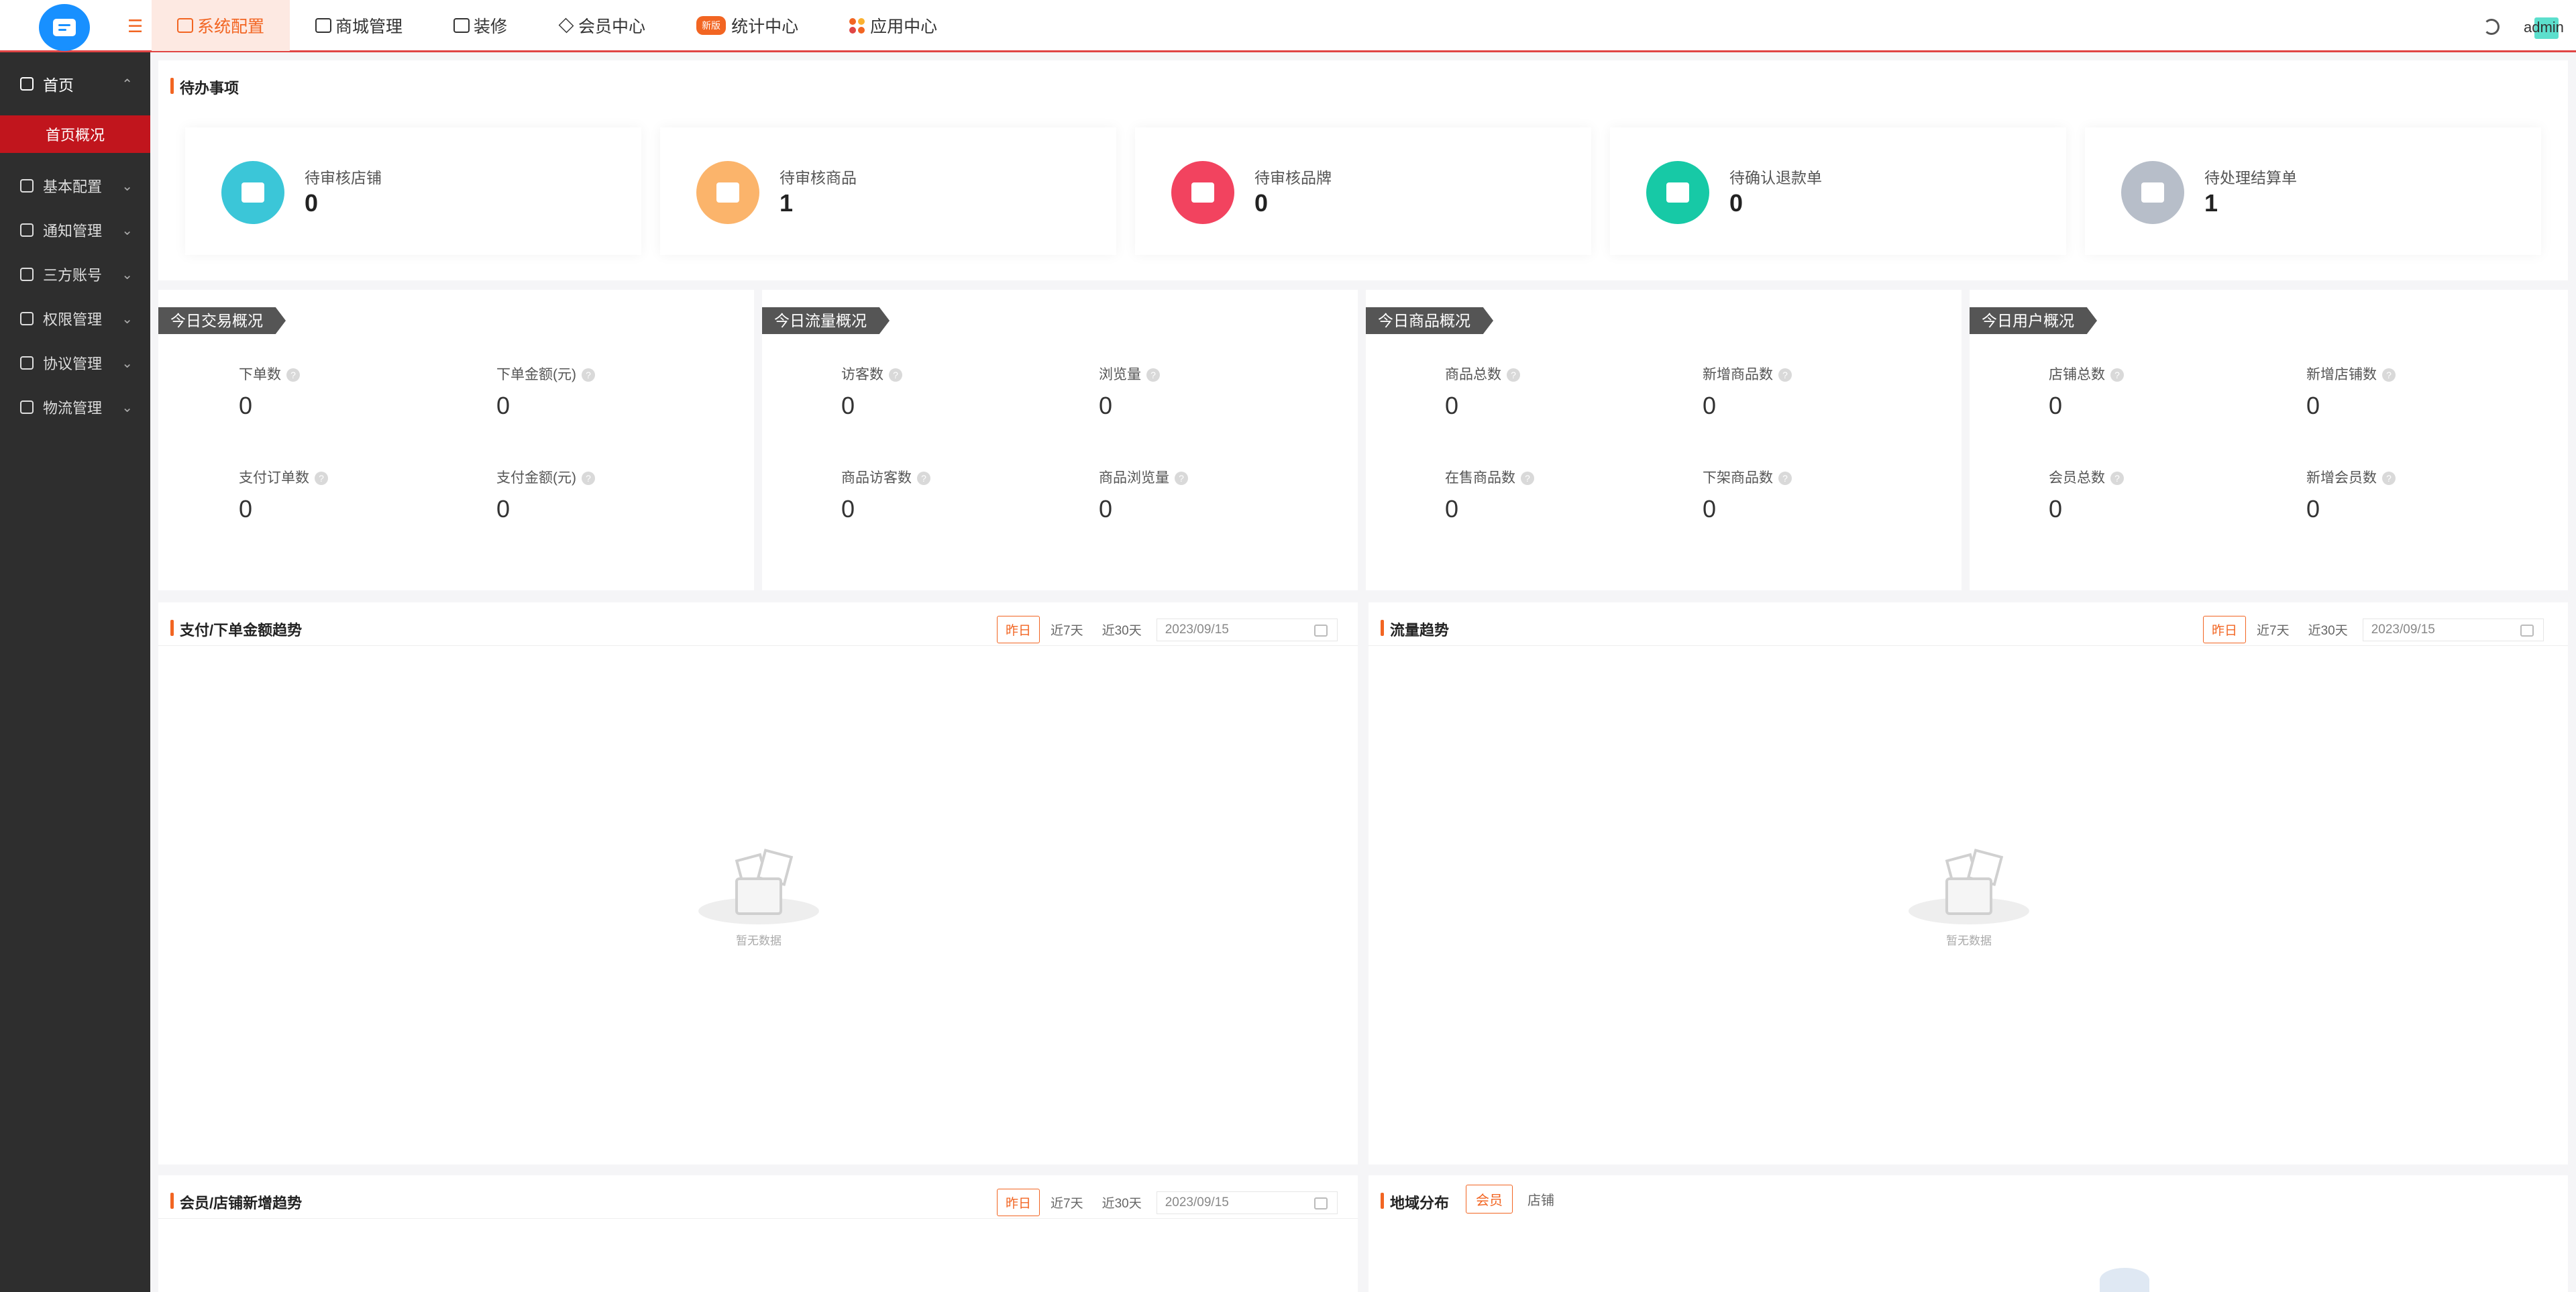  I want to click on chevron-down-icon: ⌄, so click(127, 274).